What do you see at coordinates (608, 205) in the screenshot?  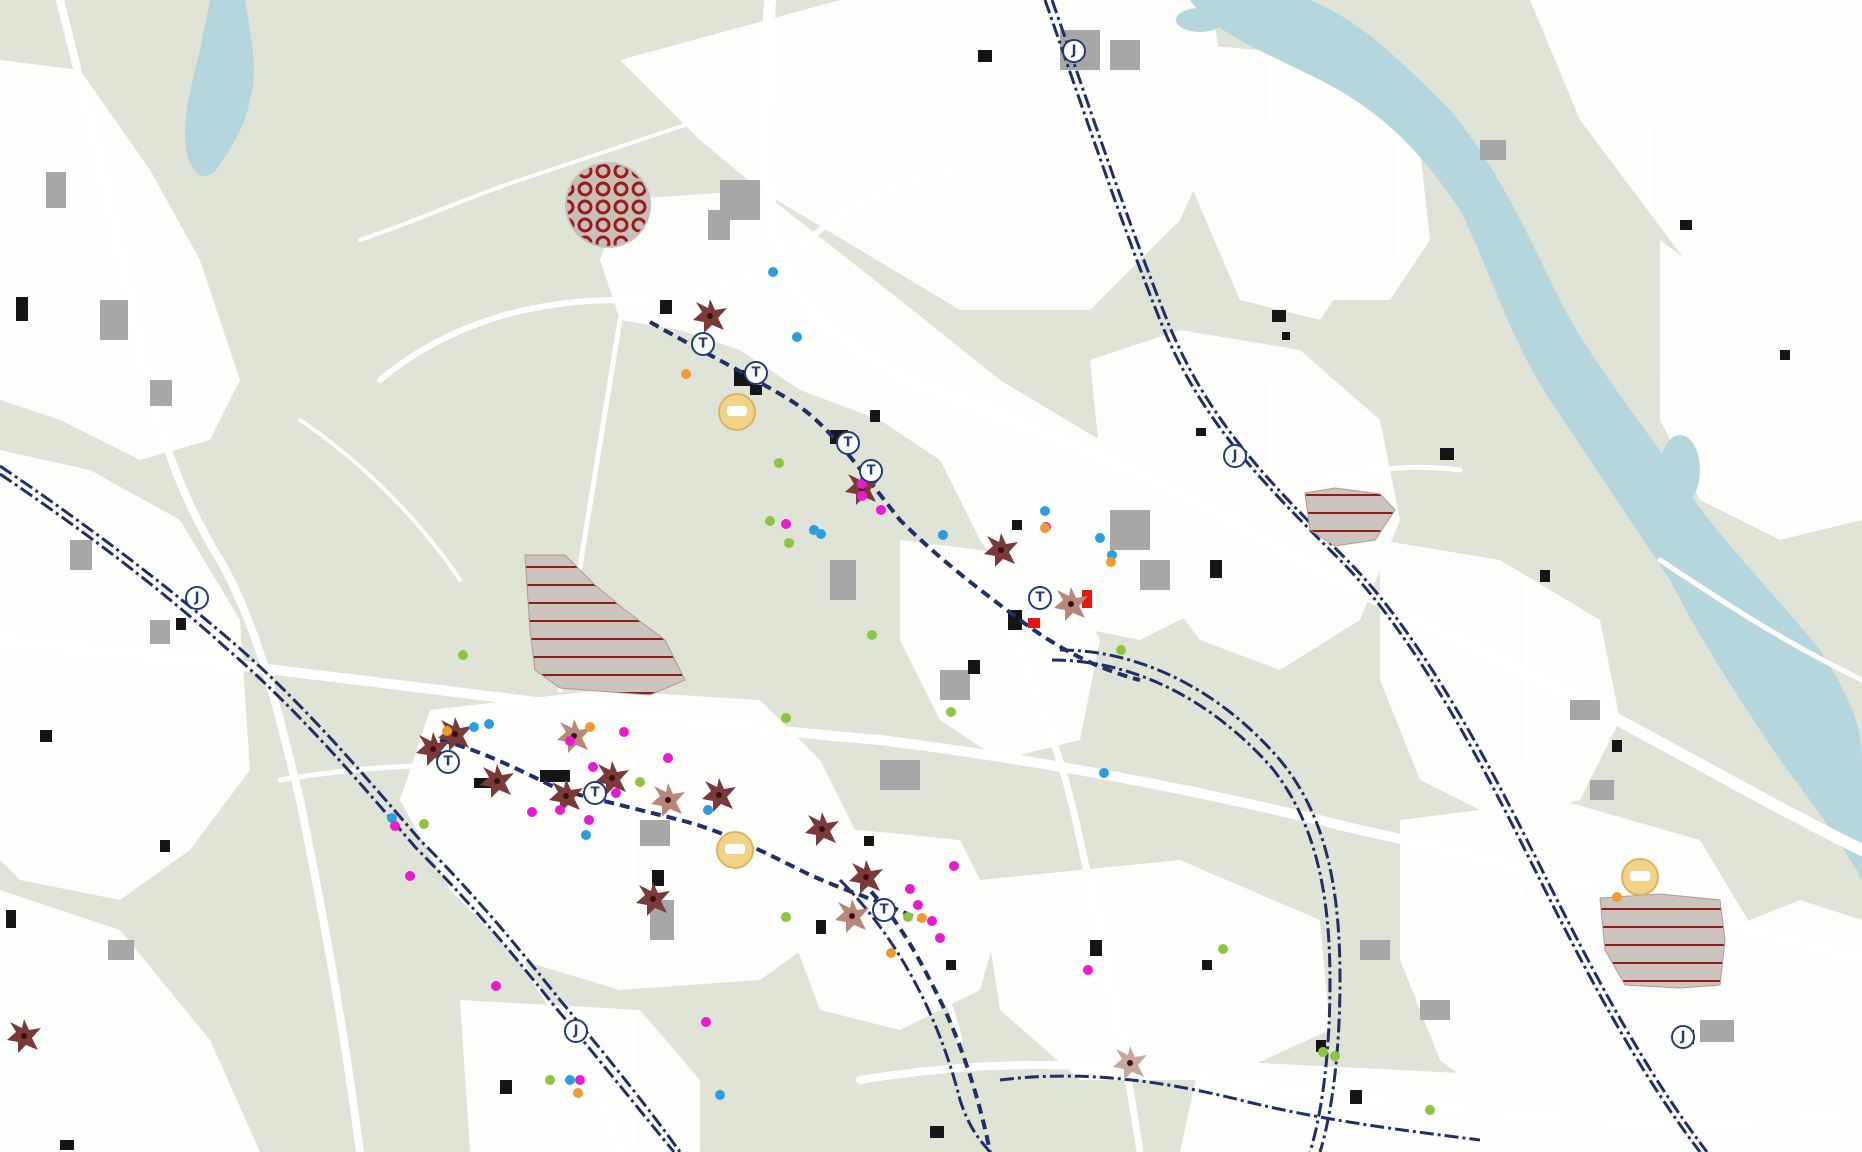 I see `red-pattern-circle-icon` at bounding box center [608, 205].